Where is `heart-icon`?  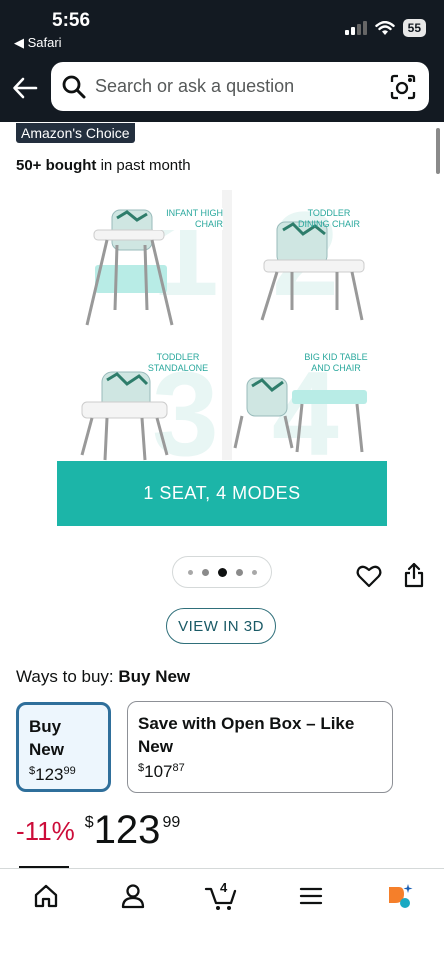 heart-icon is located at coordinates (369, 576).